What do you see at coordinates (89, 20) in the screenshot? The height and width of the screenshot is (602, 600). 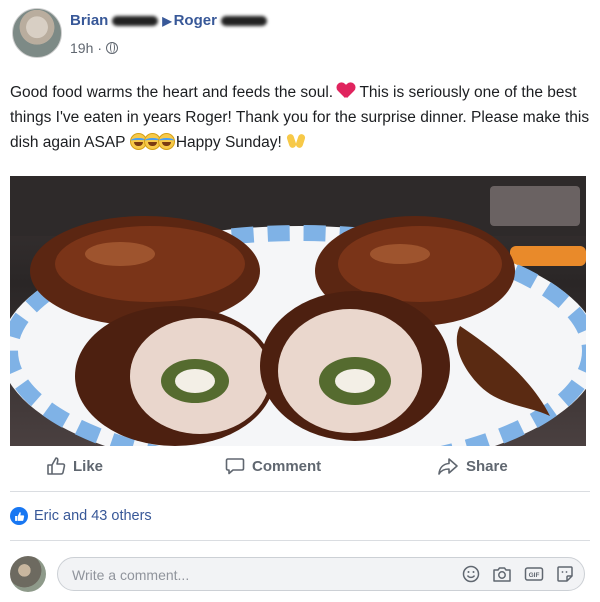 I see `author-name: Brian` at bounding box center [89, 20].